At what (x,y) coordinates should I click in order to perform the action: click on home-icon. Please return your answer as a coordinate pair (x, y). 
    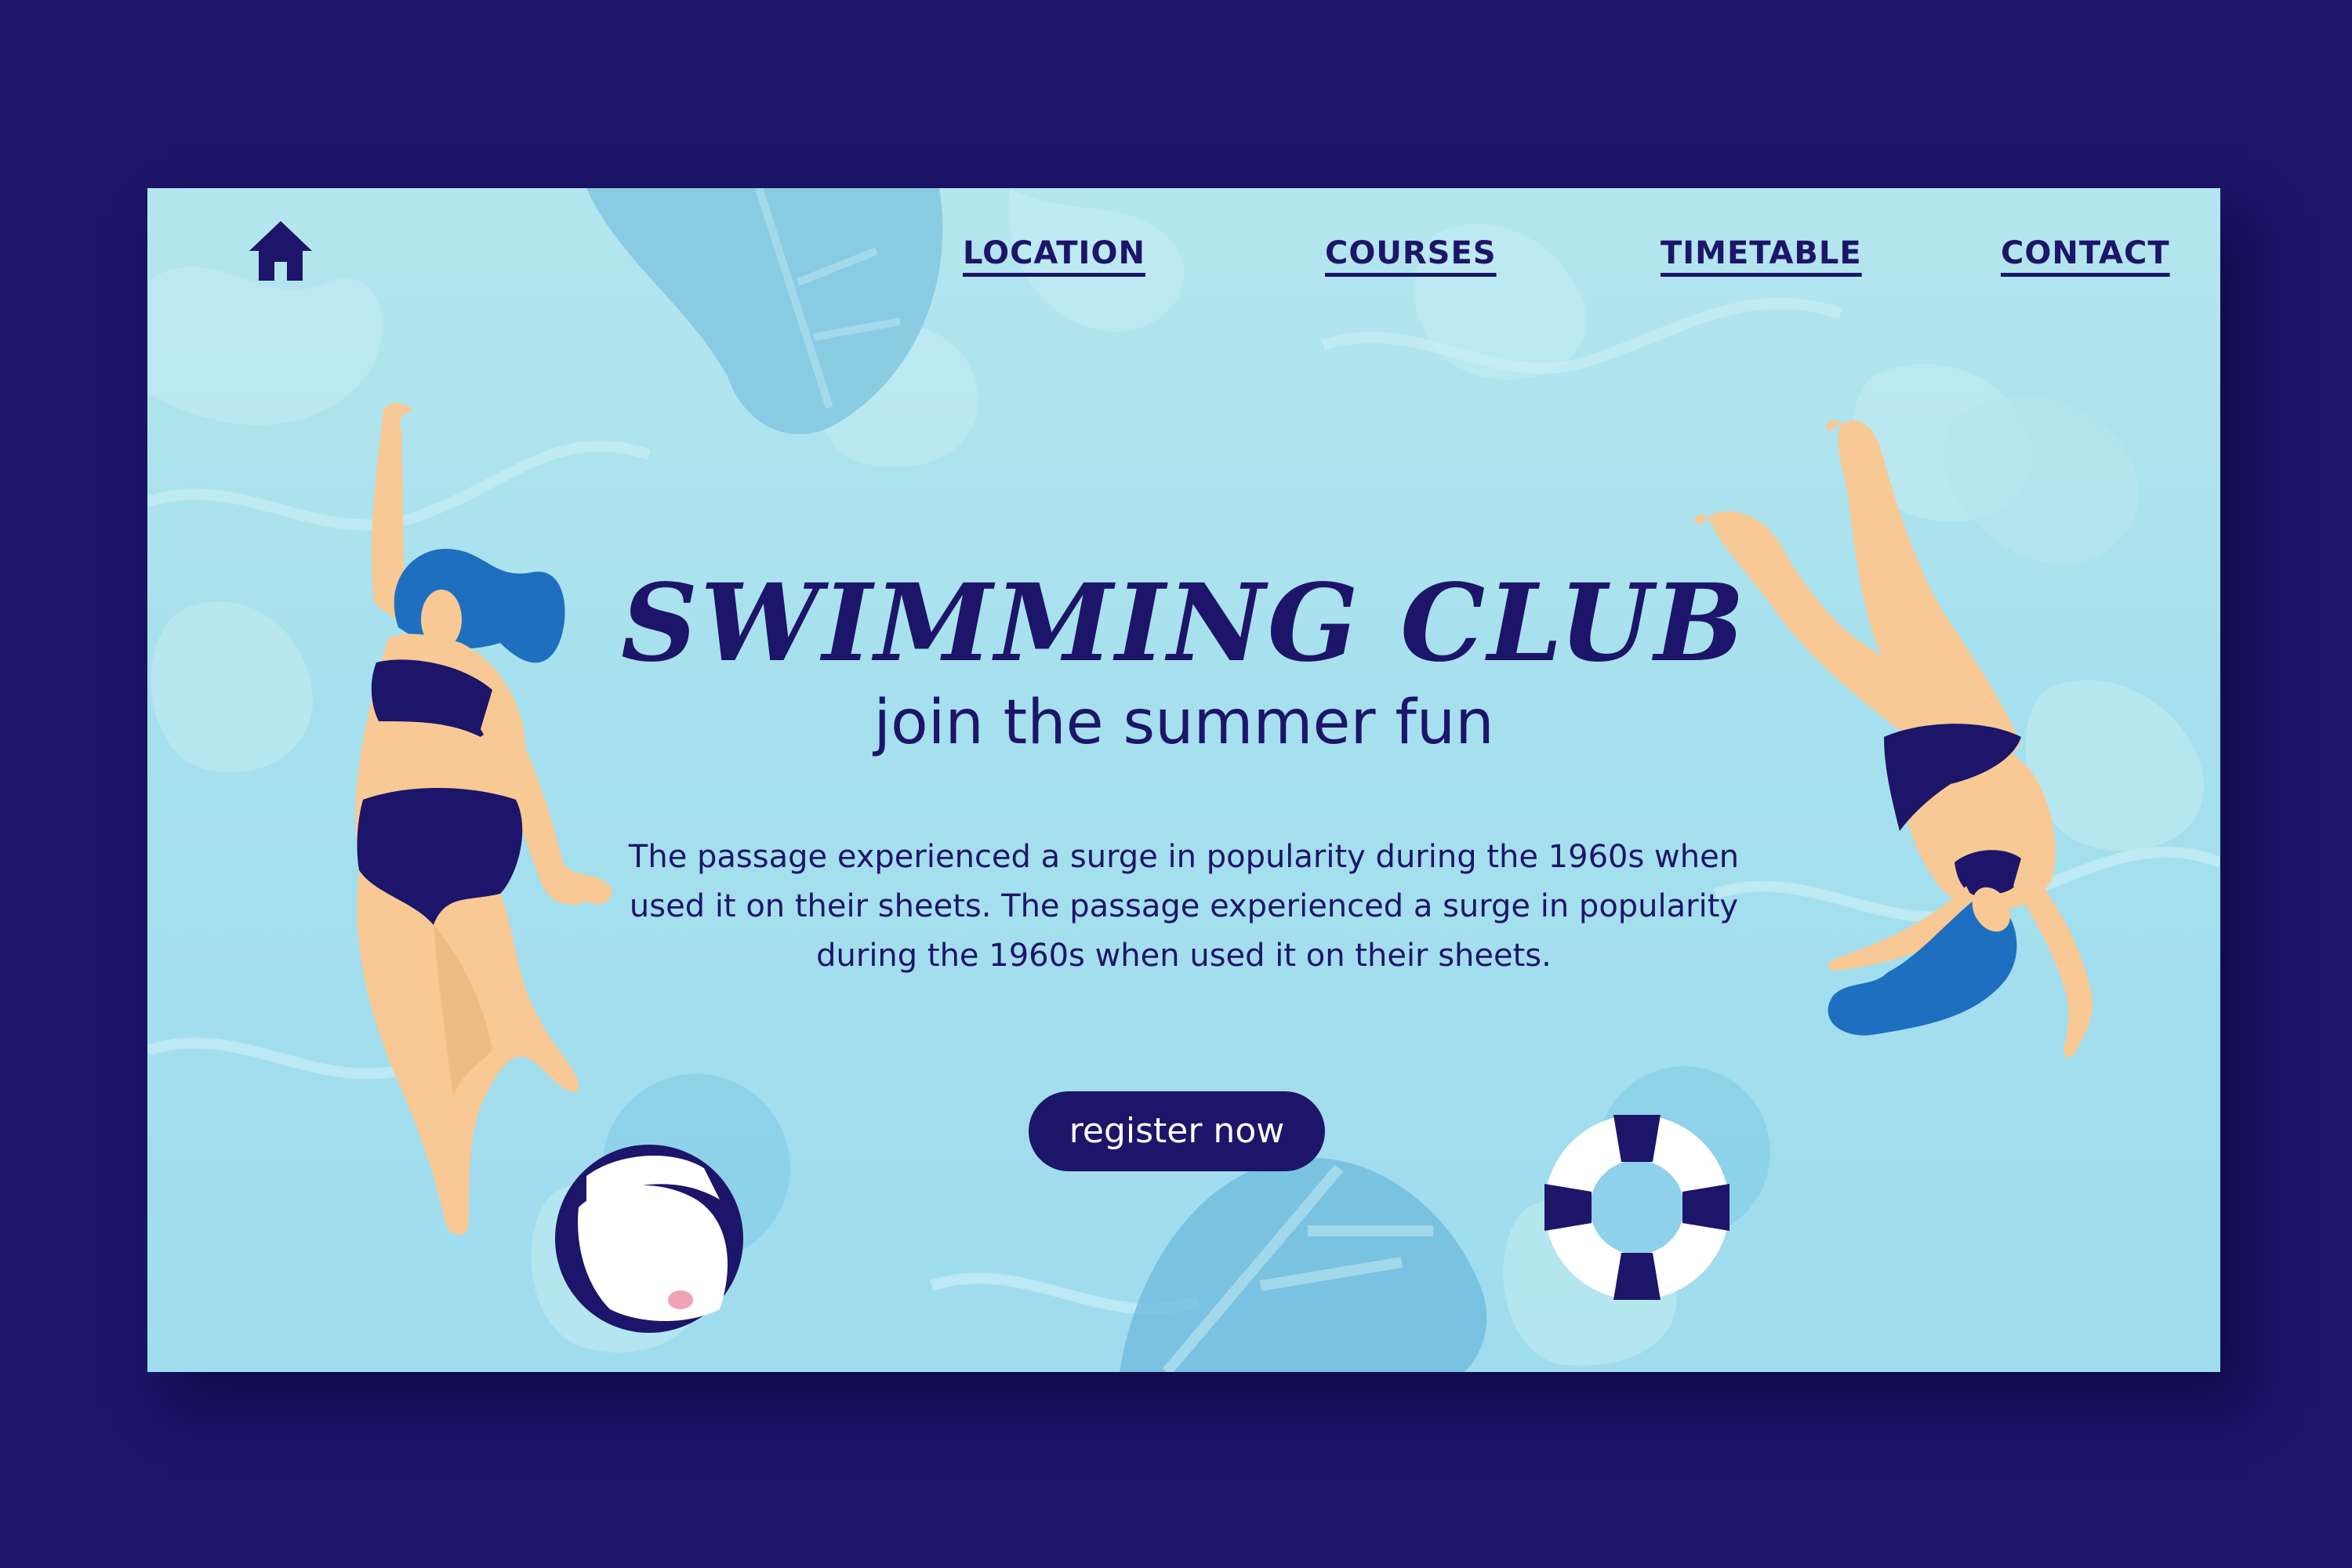
    Looking at the image, I should click on (281, 251).